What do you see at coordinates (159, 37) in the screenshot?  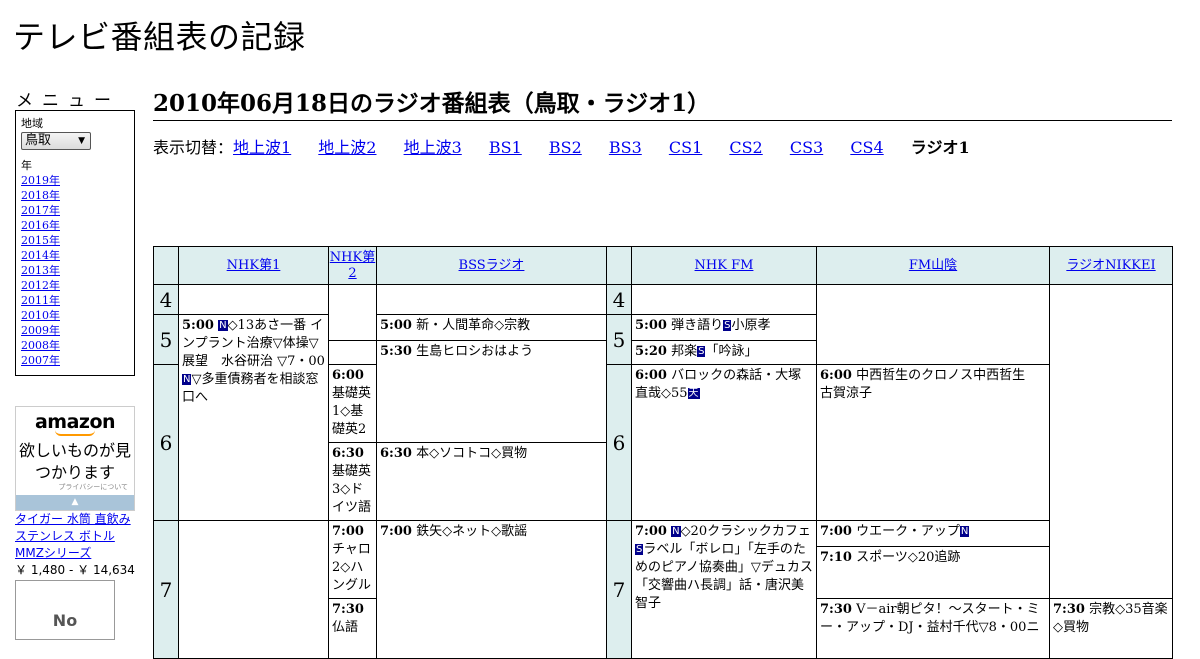 I see `site-title: テレビ番組表の記録` at bounding box center [159, 37].